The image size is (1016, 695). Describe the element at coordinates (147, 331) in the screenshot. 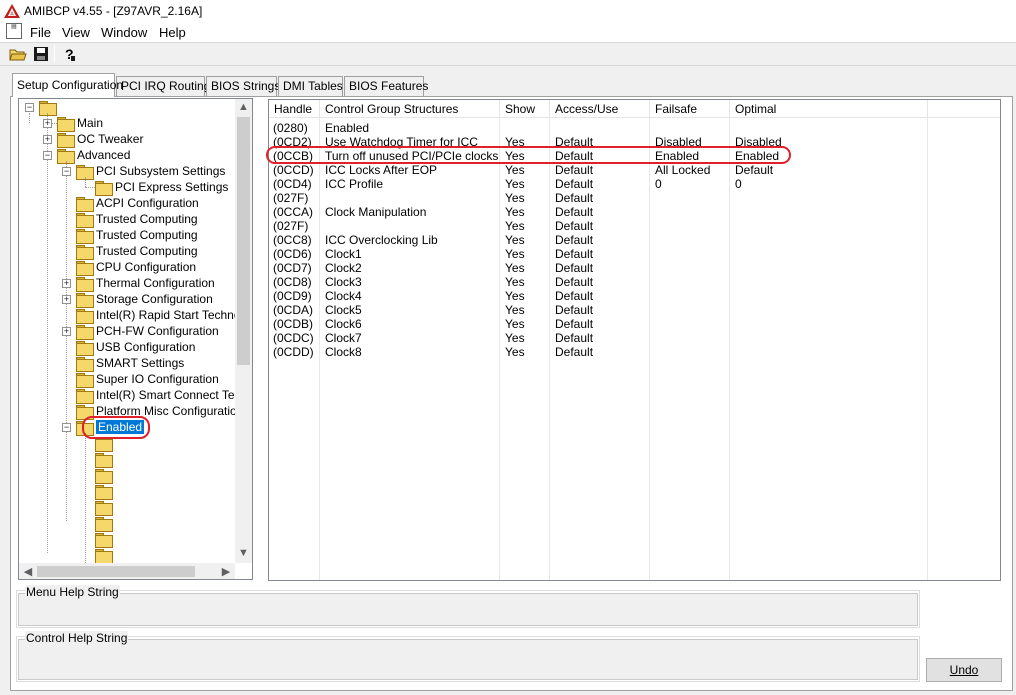

I see `tree-item-pch-fw-configuration: PCH-FW Configuration` at that location.